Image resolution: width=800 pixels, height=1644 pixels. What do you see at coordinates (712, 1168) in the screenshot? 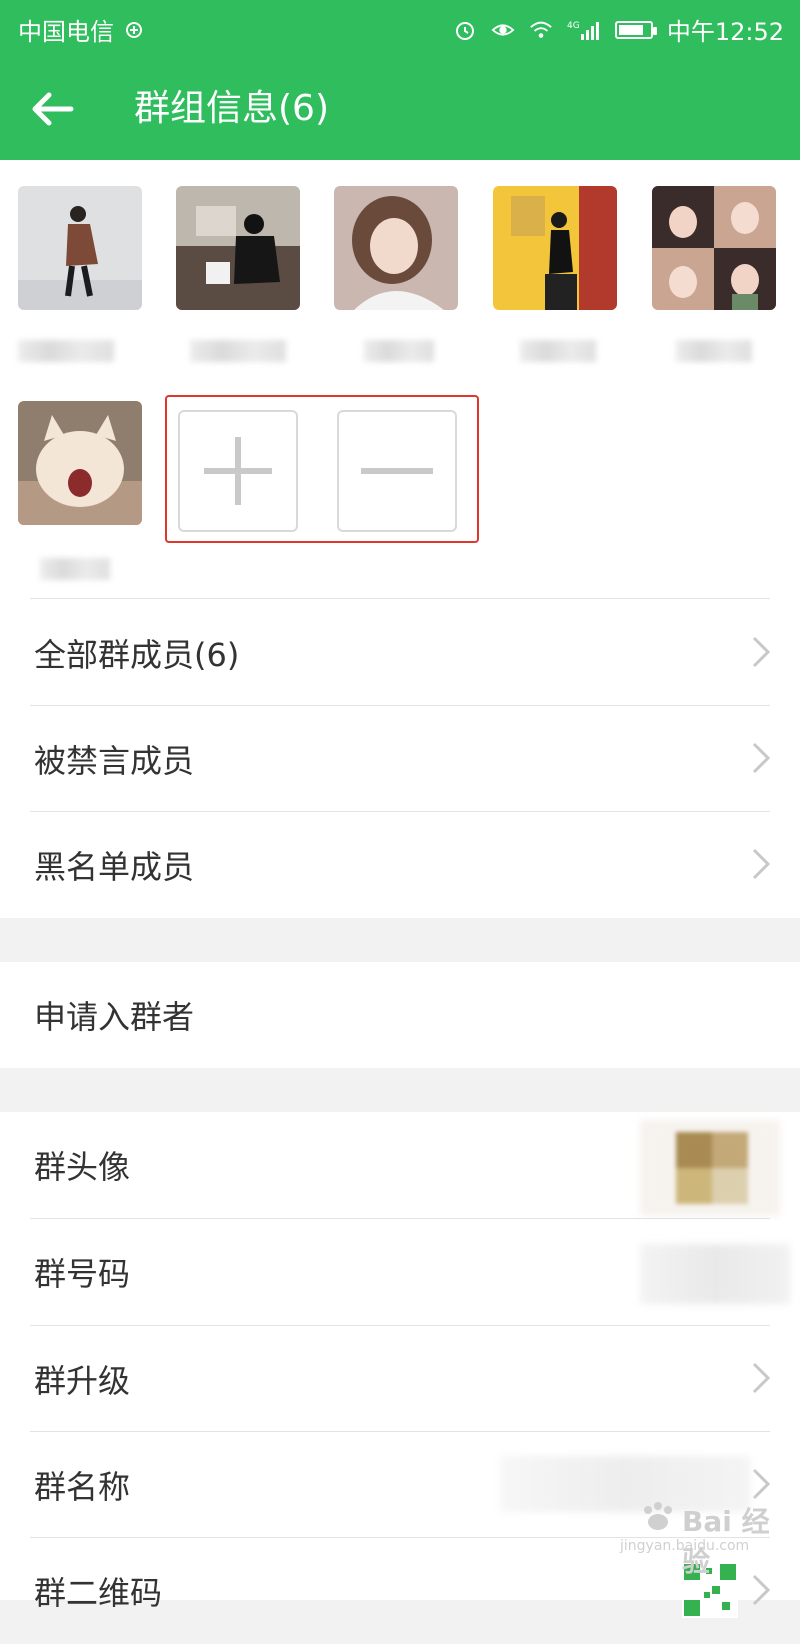
I see `group-avatar-thumb` at bounding box center [712, 1168].